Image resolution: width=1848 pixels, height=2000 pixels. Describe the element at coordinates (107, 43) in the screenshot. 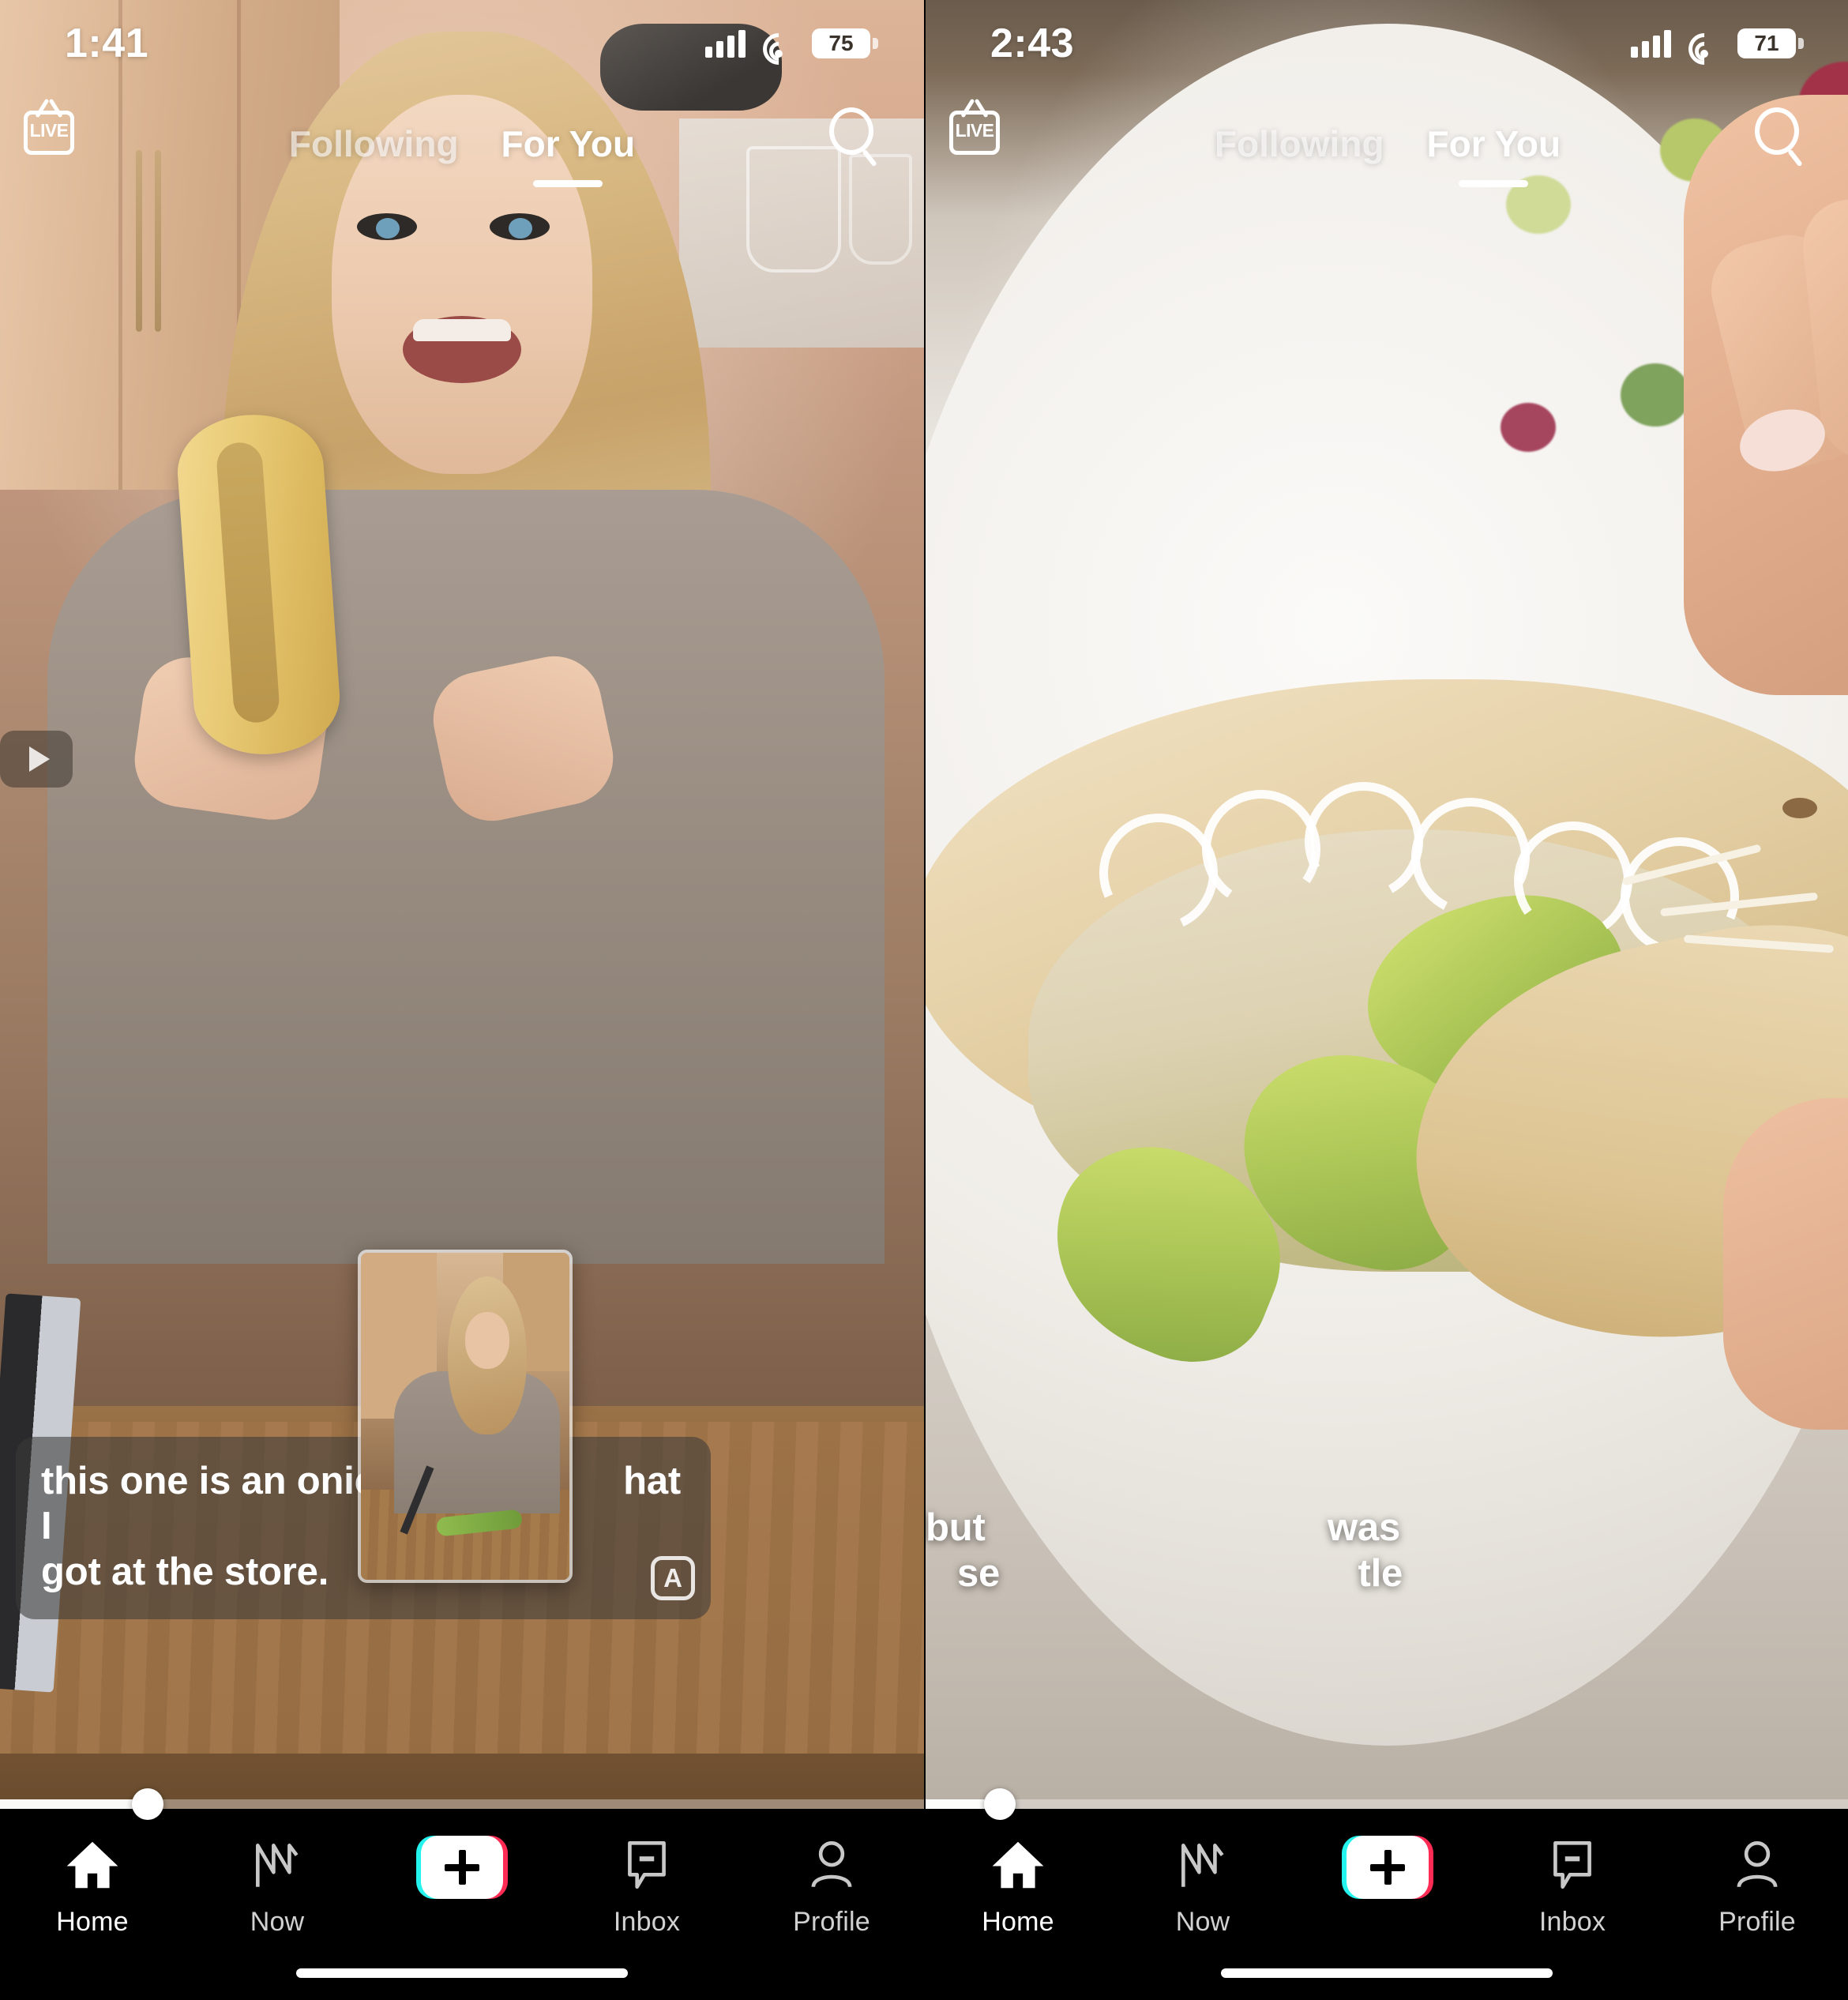

I see `status-clock: 1:41` at that location.